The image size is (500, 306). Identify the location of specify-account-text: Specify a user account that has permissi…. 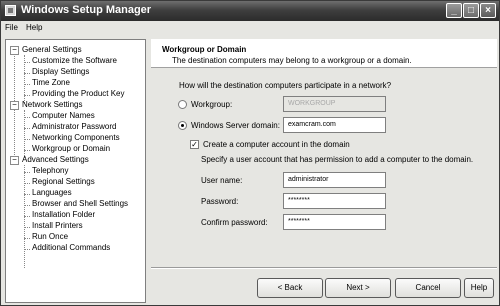
(337, 159).